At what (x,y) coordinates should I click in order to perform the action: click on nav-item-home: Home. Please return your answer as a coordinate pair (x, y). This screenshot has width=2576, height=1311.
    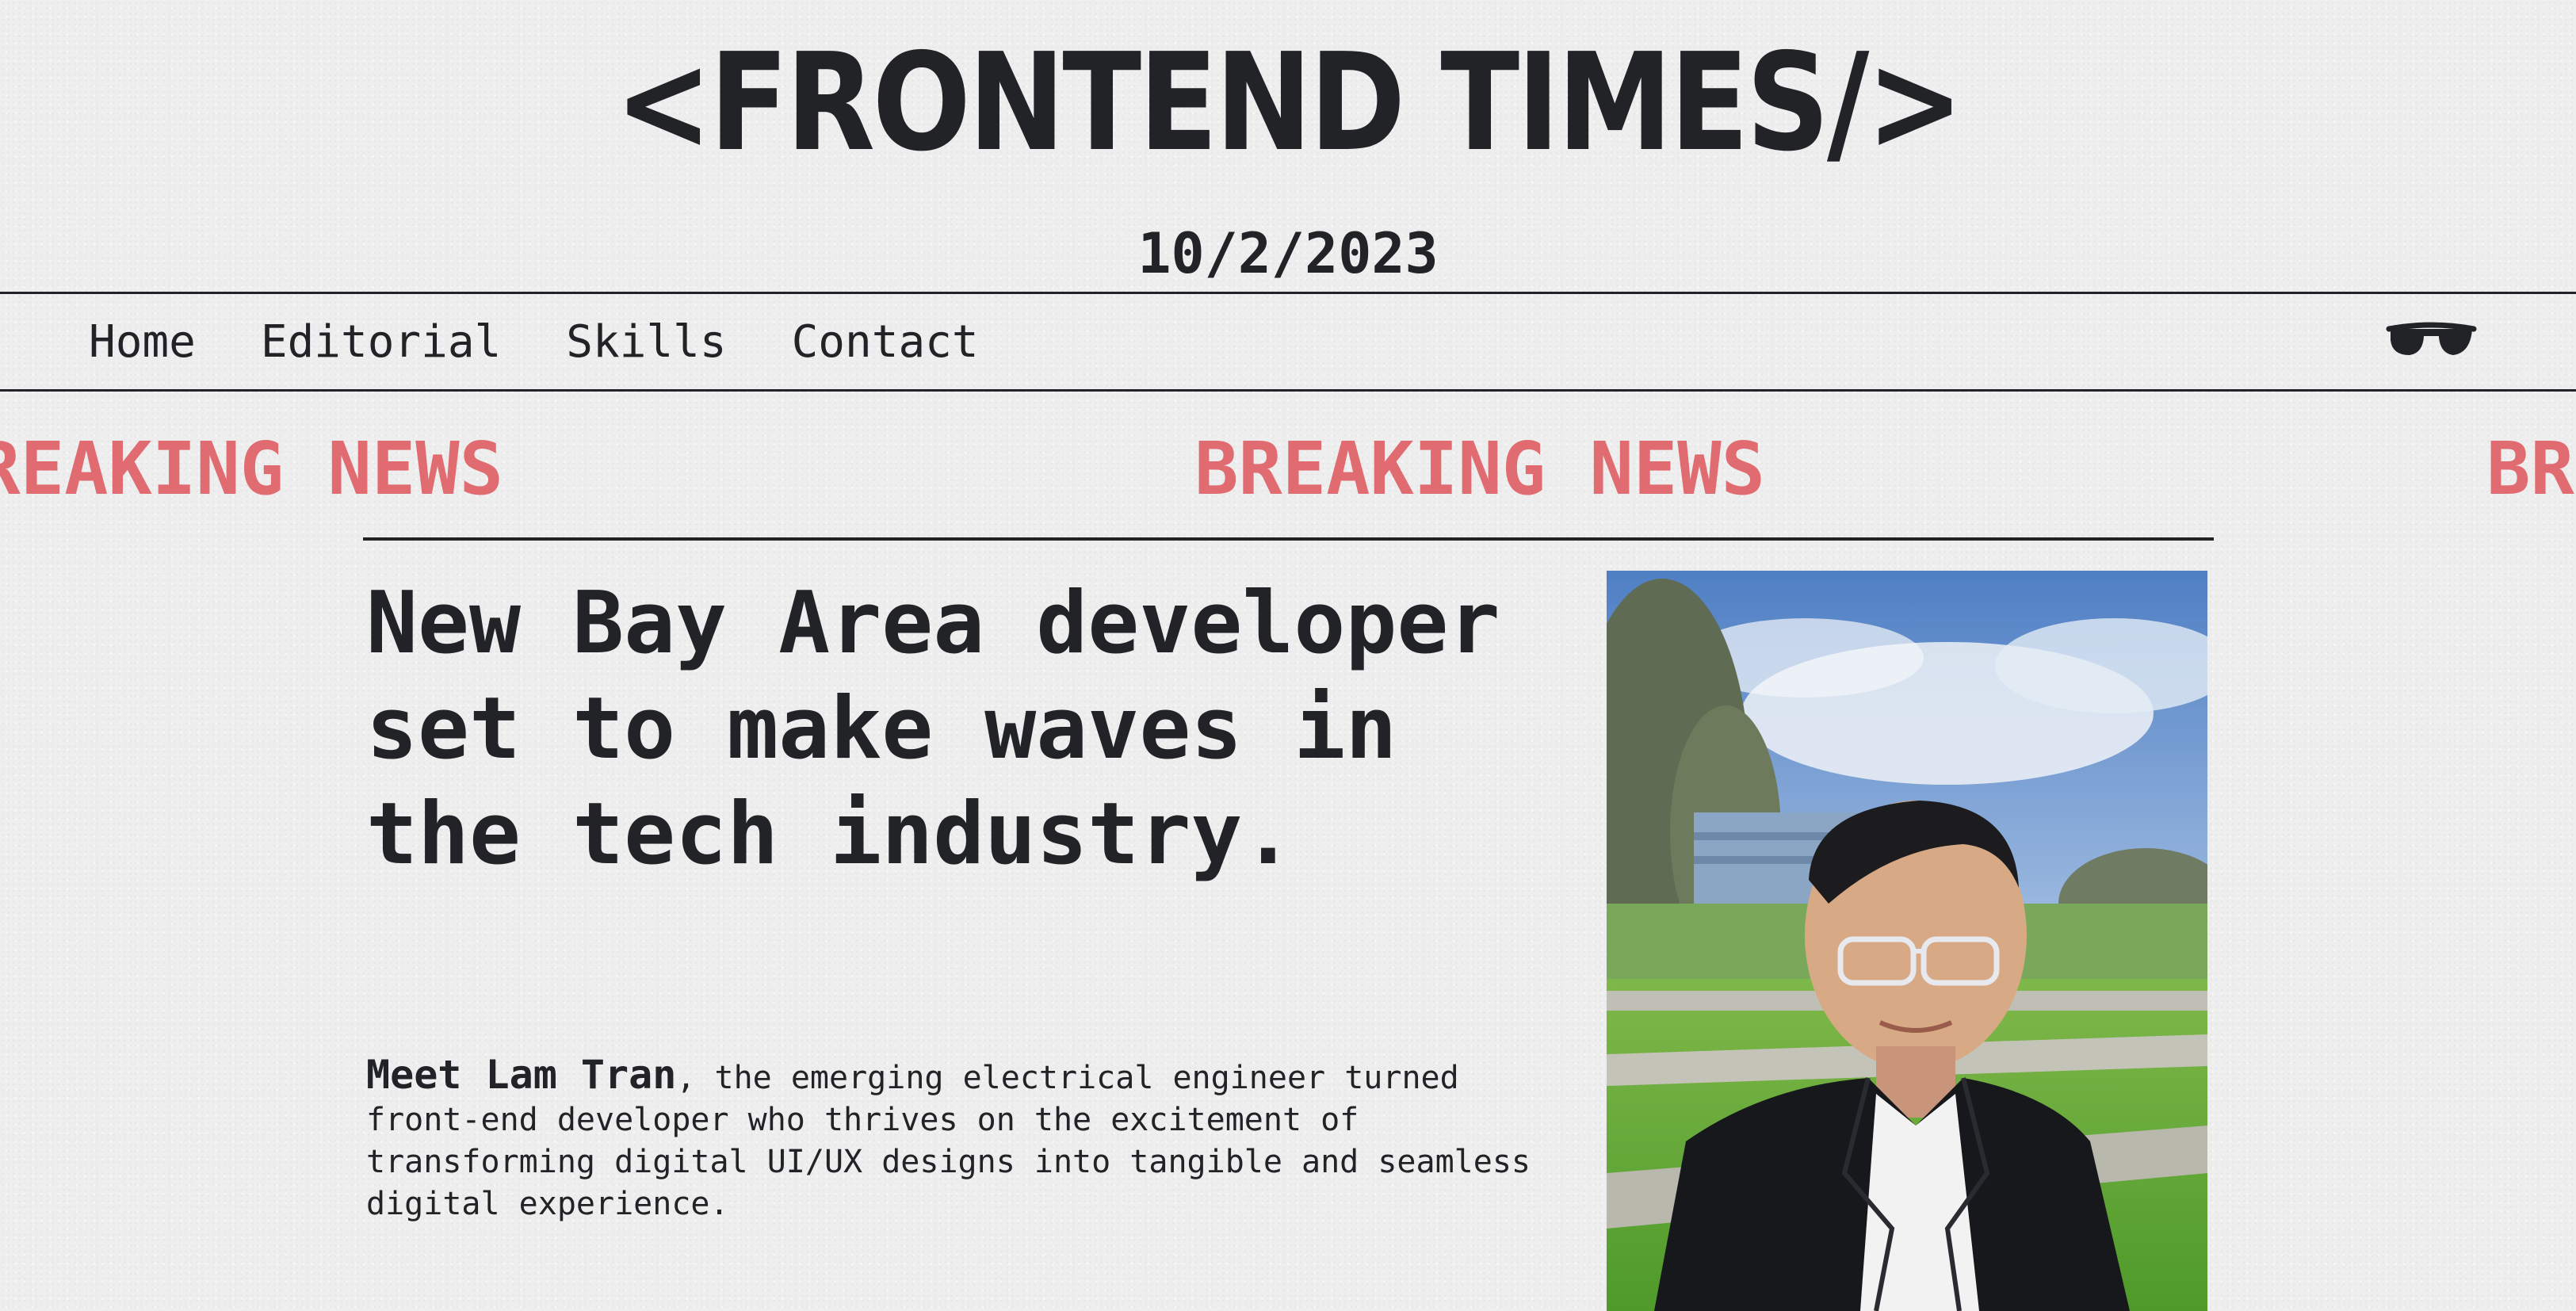
    Looking at the image, I should click on (142, 342).